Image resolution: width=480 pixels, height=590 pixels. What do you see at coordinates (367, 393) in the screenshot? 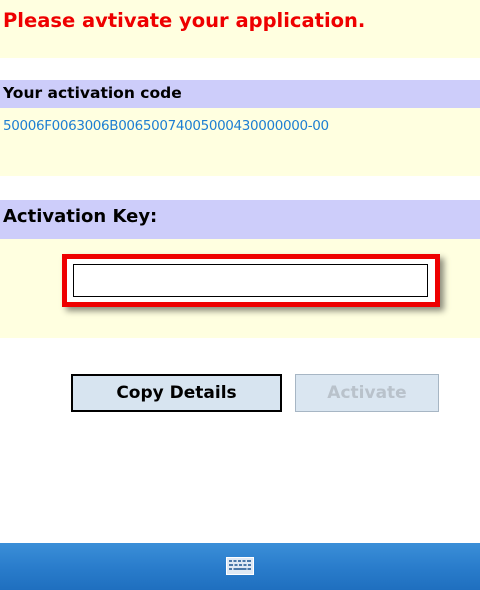
I see `activate-button: Activate` at bounding box center [367, 393].